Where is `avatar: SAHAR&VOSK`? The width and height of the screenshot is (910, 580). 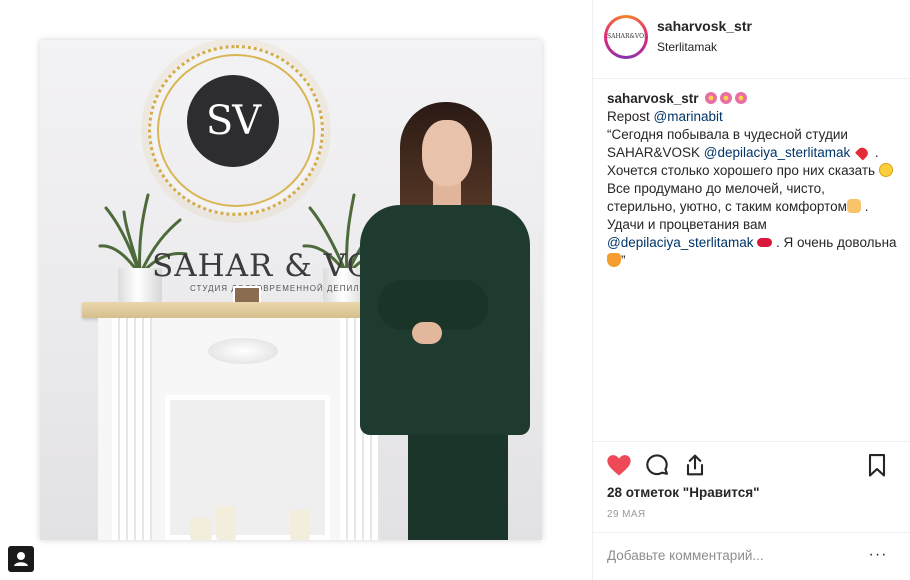
avatar: SAHAR&VOSK is located at coordinates (626, 37).